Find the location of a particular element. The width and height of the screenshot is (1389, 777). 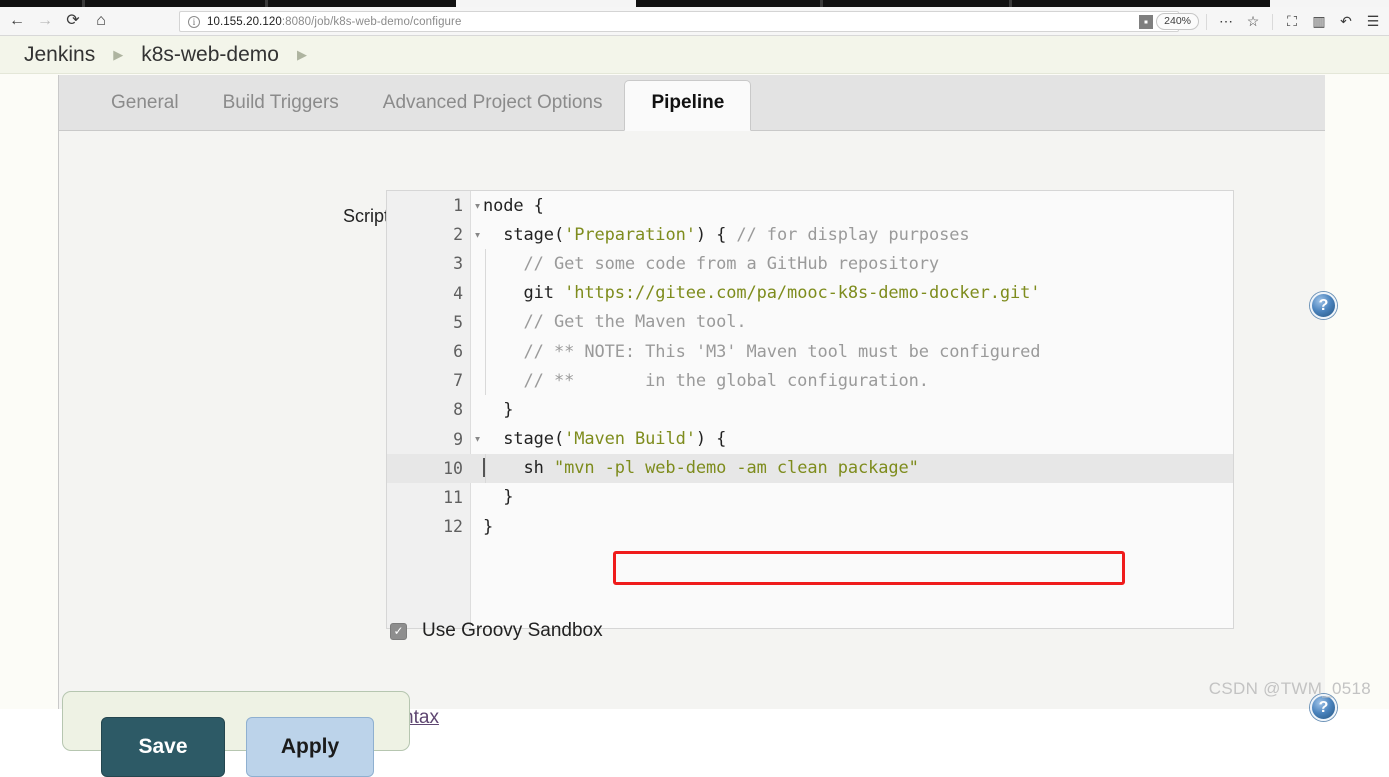

code-line: 1 ▼ node { is located at coordinates (810, 205).